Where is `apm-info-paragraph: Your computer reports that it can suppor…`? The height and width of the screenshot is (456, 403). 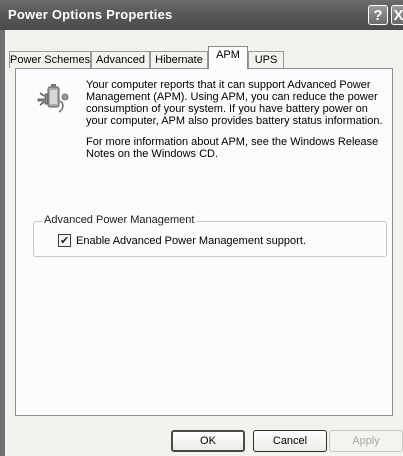 apm-info-paragraph: Your computer reports that it can suppor… is located at coordinates (234, 103).